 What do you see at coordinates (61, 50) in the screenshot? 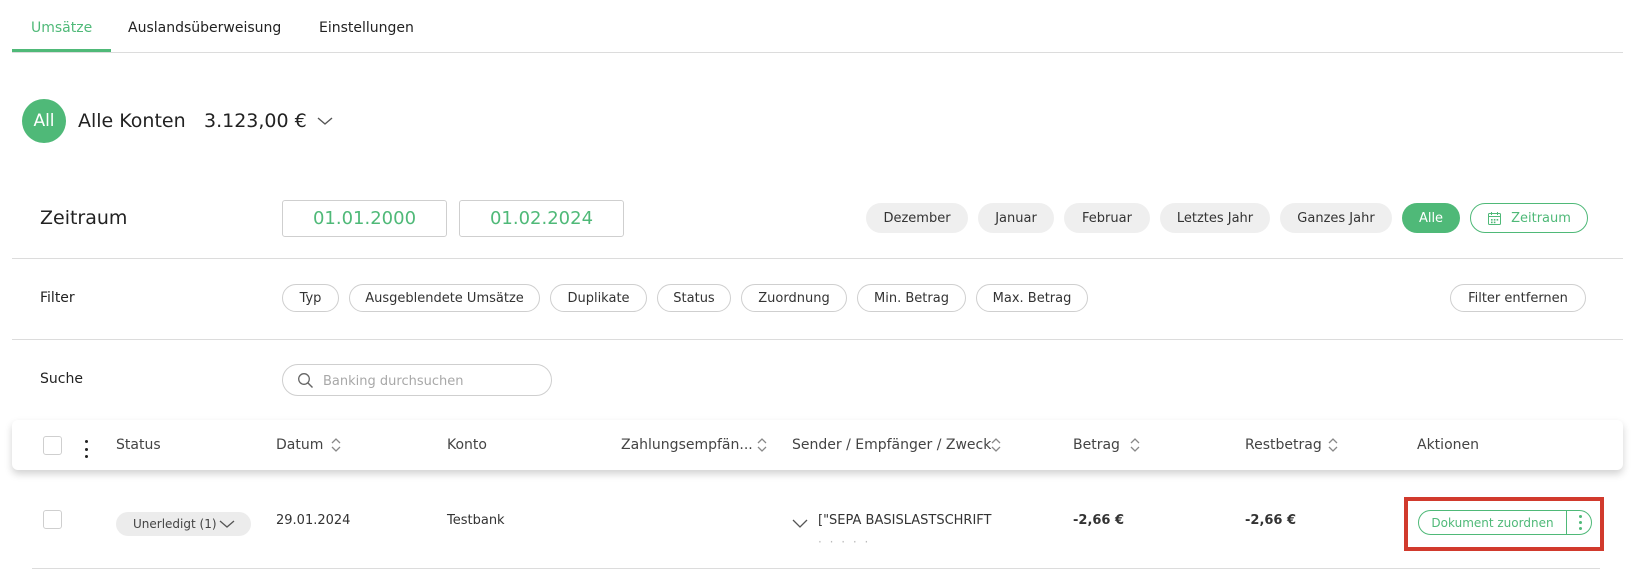
I see `active-tab-indicator` at bounding box center [61, 50].